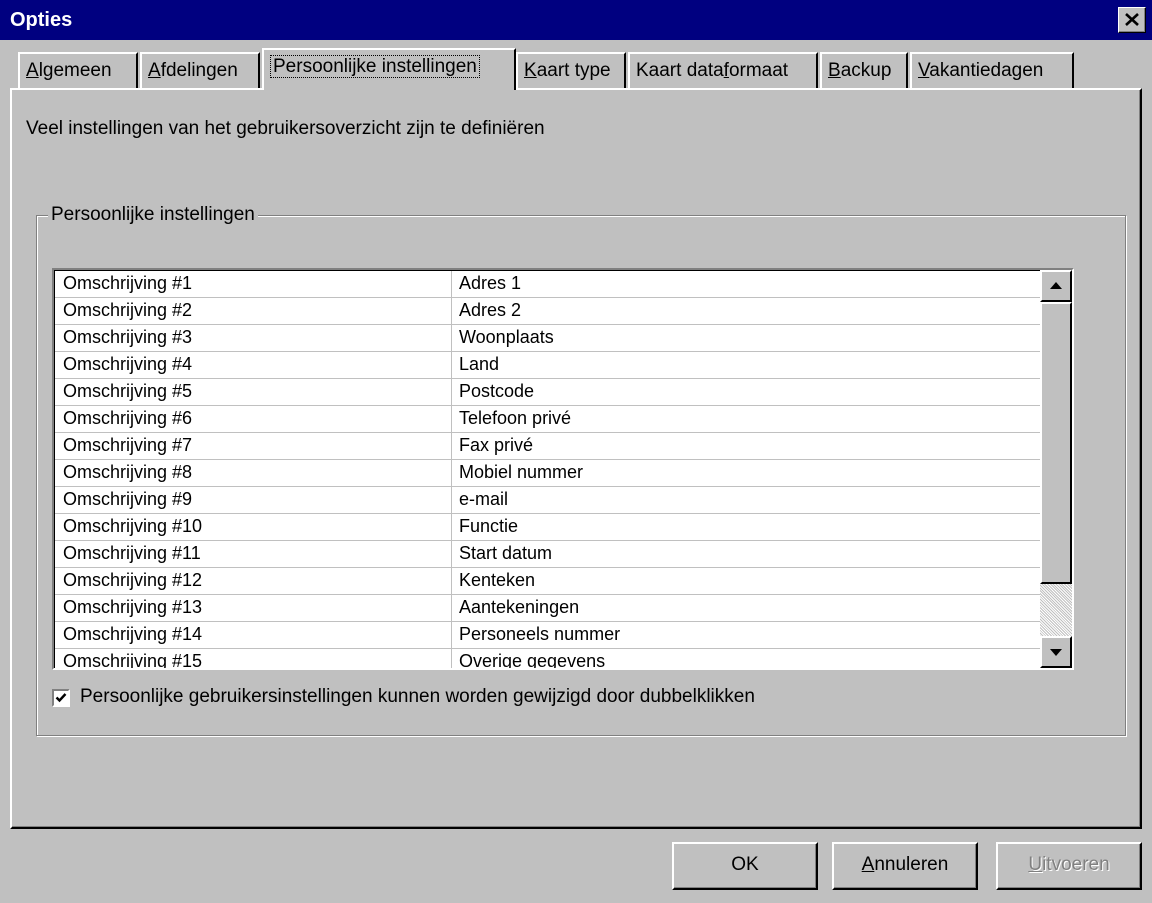 The width and height of the screenshot is (1152, 903). Describe the element at coordinates (548, 284) in the screenshot. I see `list-row: Omschrijving #1 Adres 1` at that location.